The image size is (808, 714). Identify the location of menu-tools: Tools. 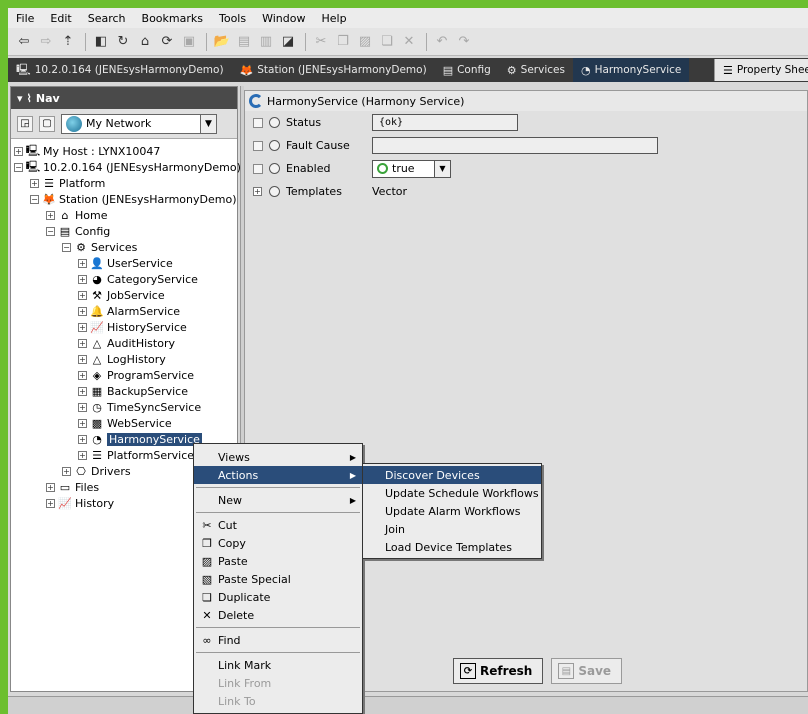
(232, 18).